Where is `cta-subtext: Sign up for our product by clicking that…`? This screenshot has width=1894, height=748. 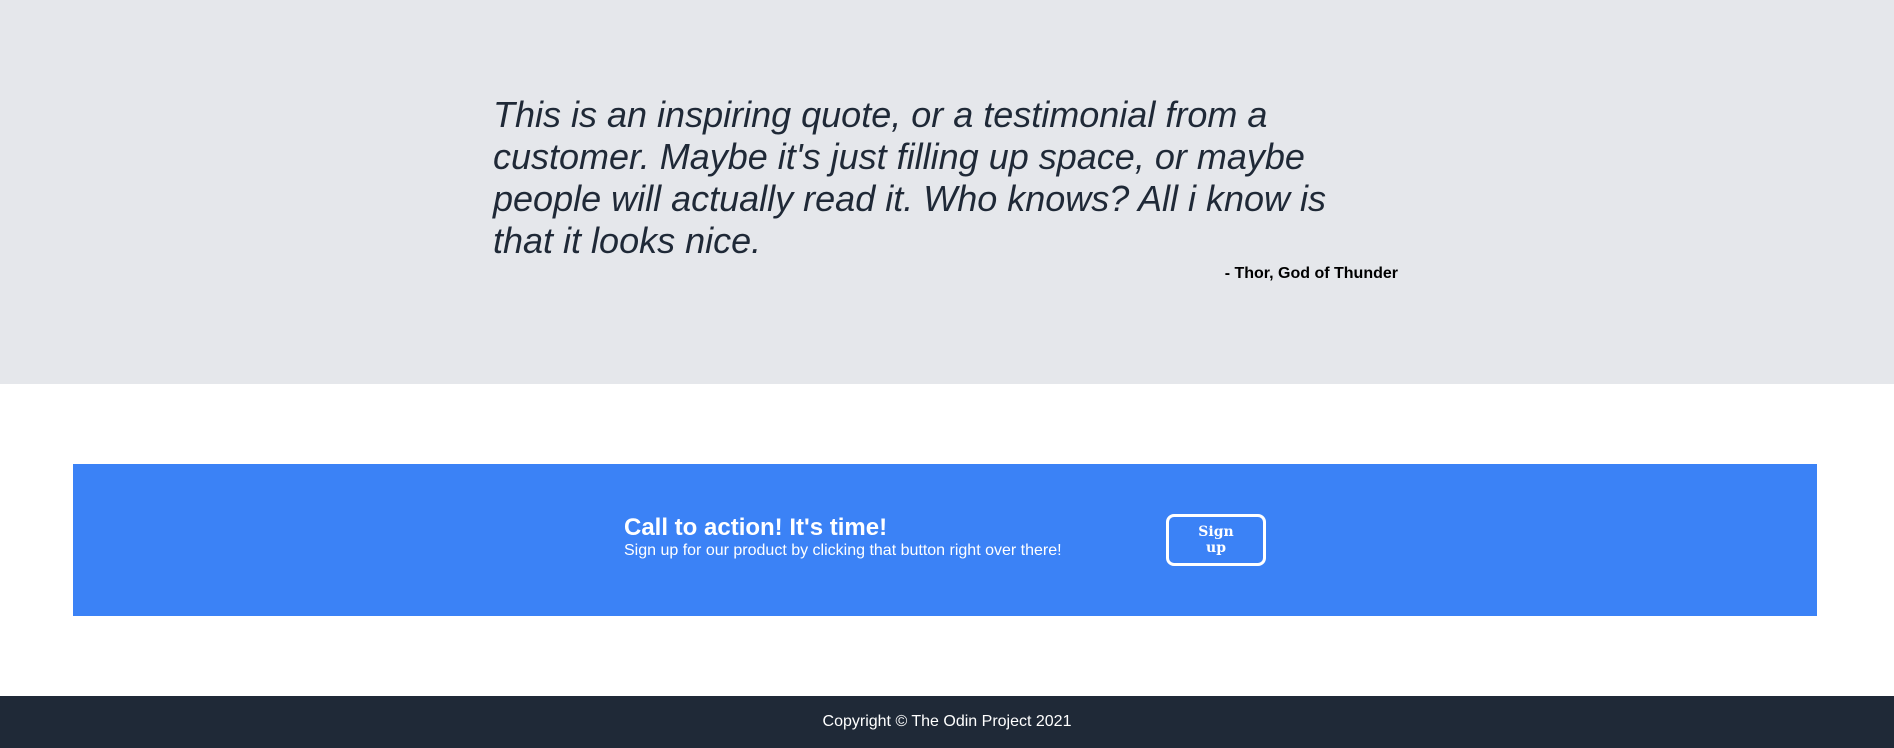
cta-subtext: Sign up for our product by clicking that… is located at coordinates (843, 550).